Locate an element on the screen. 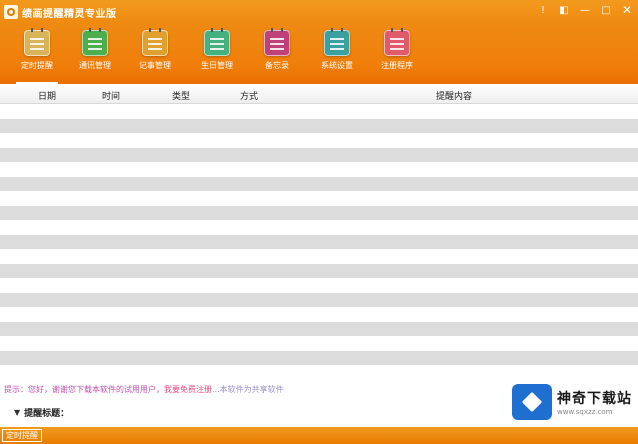 The height and width of the screenshot is (444, 638). toolbar-settings-button: 系统设置 is located at coordinates (337, 53).